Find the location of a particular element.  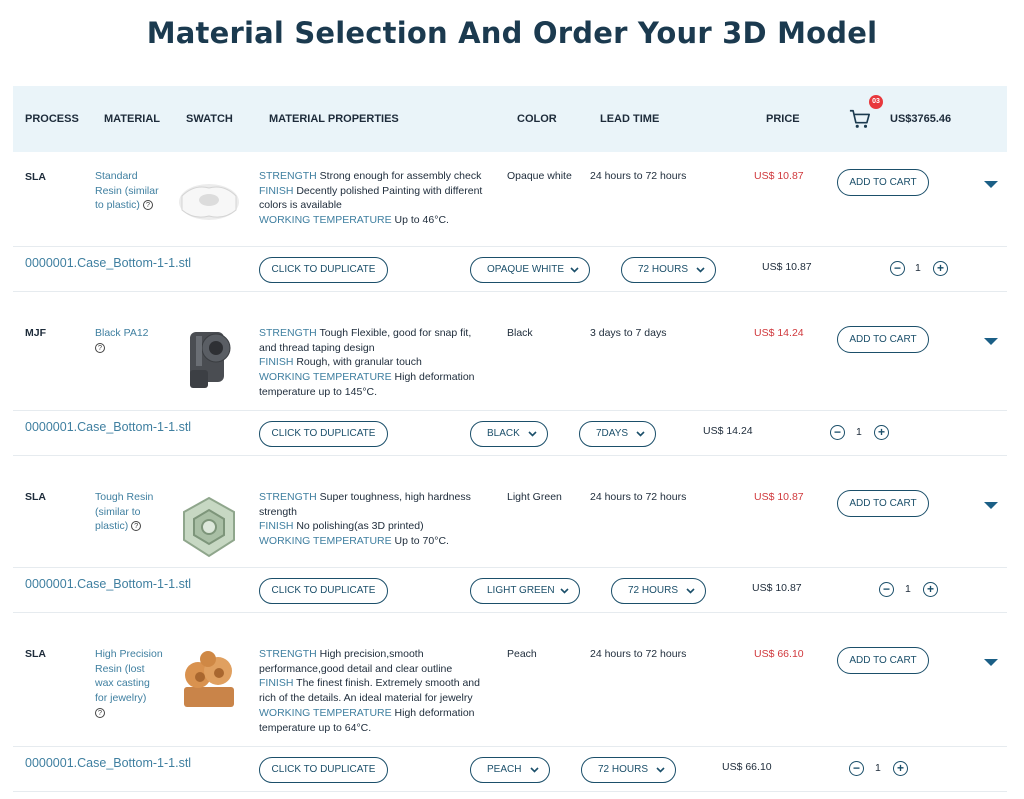

material-name: Tough Resin (similar to plastic)? is located at coordinates (130, 512).